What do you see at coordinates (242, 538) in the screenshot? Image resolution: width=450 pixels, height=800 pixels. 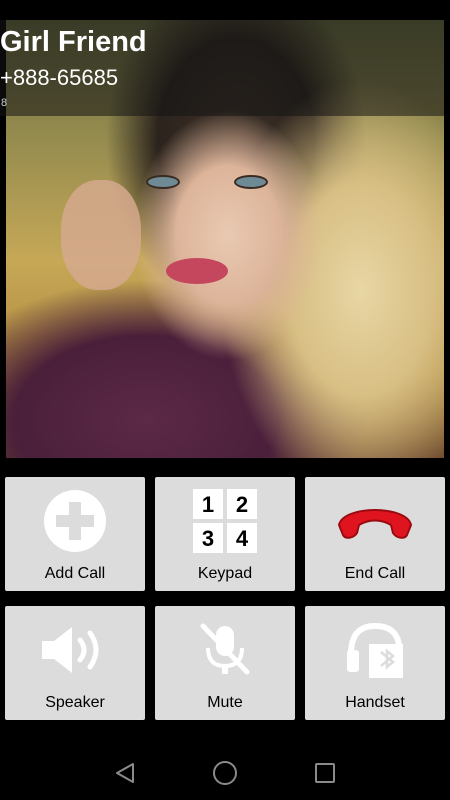 I see `keypad-digit-4: 4` at bounding box center [242, 538].